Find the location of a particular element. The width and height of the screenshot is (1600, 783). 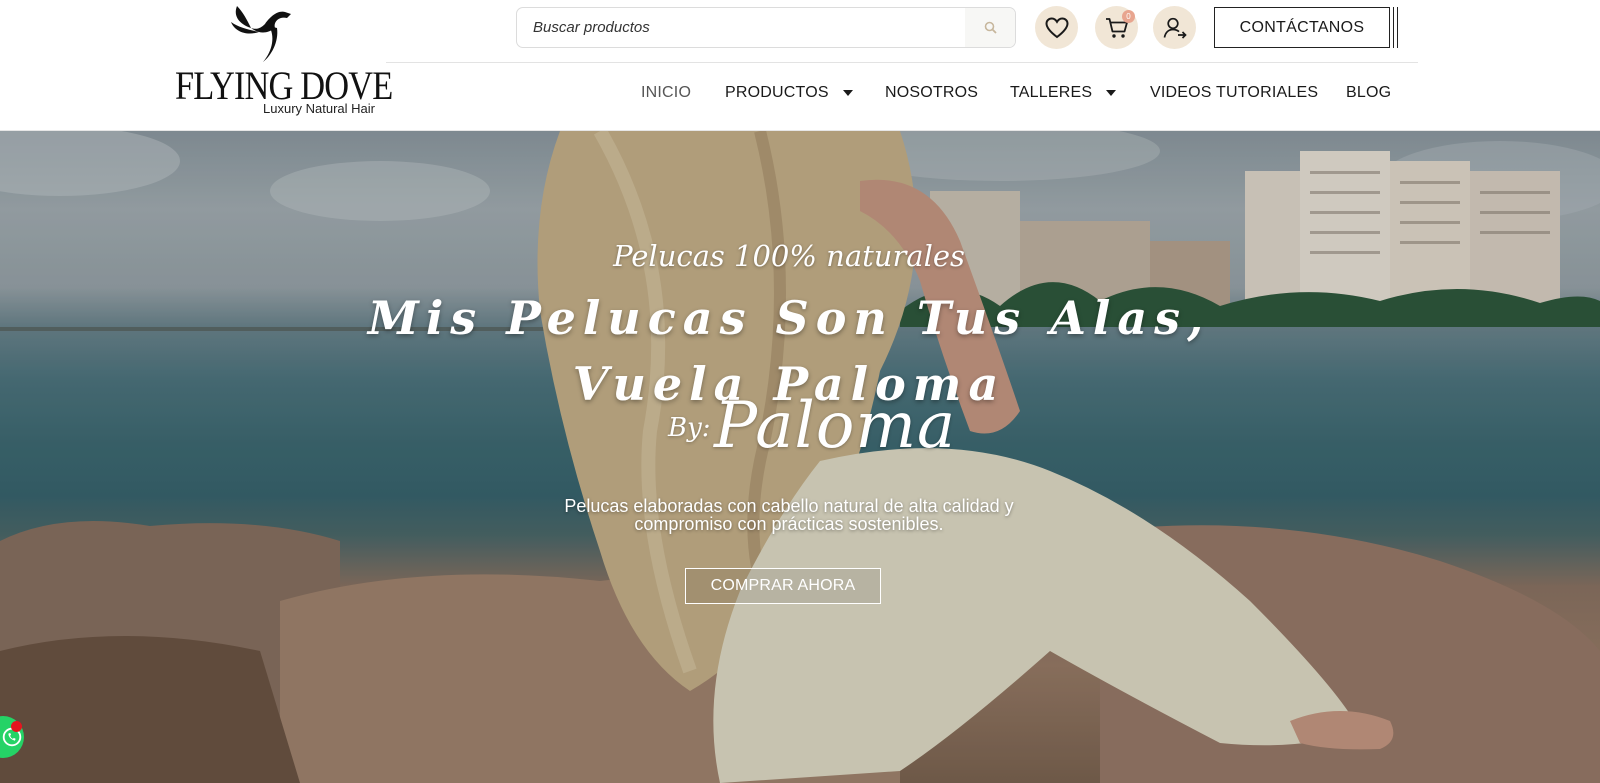

wishlist-button is located at coordinates (1056, 27).